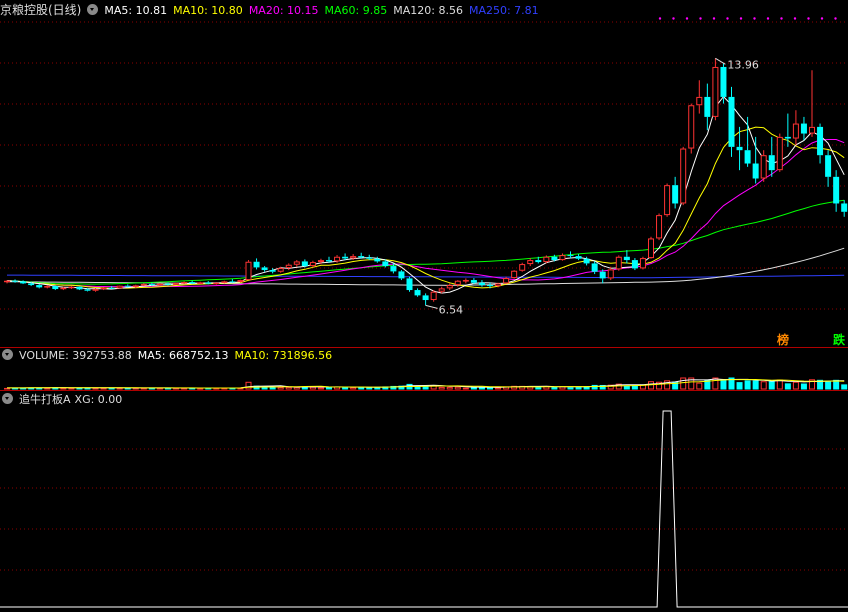 Image resolution: width=848 pixels, height=612 pixels. What do you see at coordinates (783, 340) in the screenshot?
I see `bang-tag: 榜` at bounding box center [783, 340].